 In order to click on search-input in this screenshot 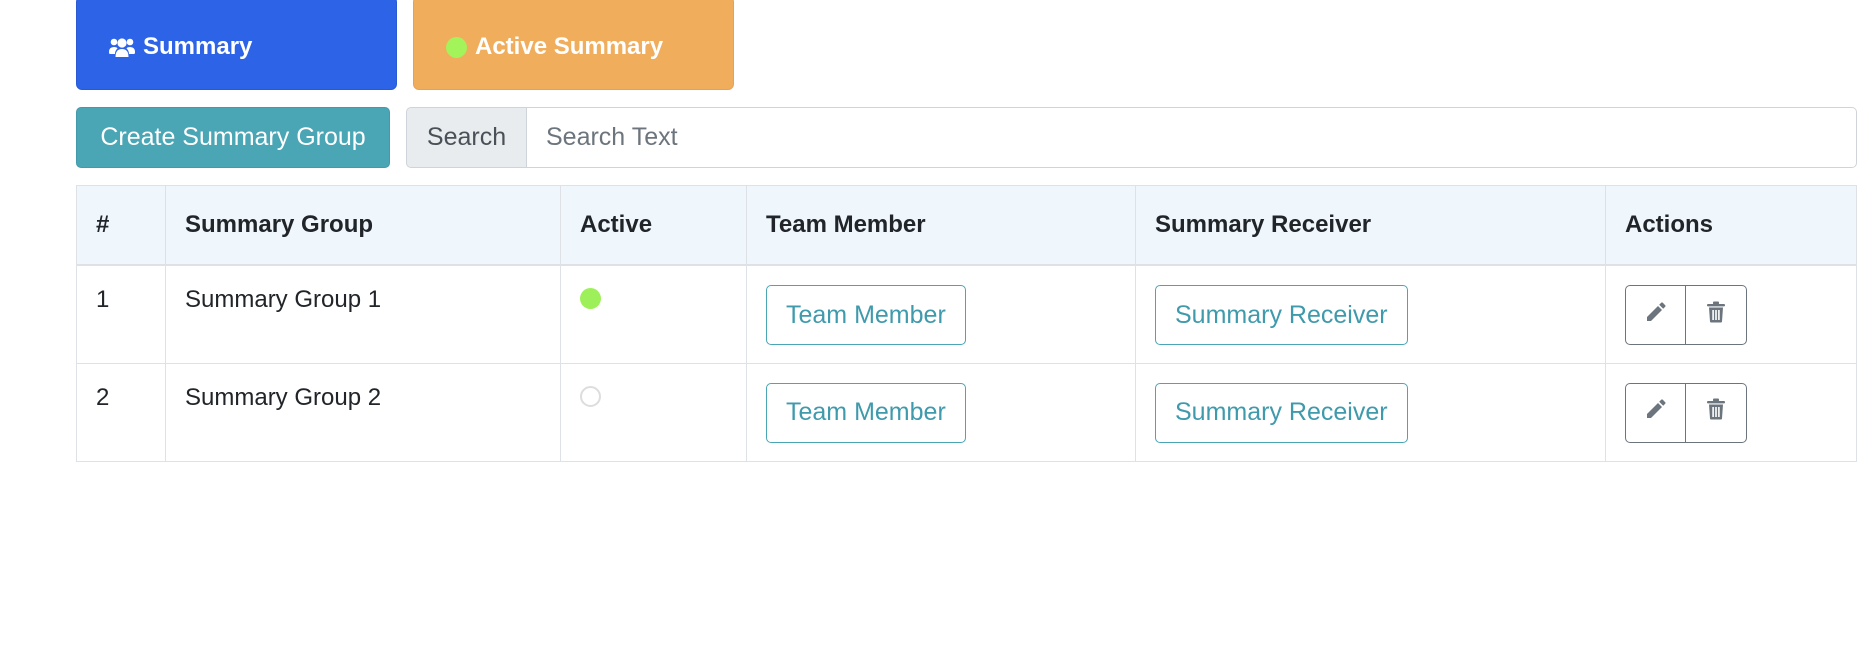, I will do `click(1192, 137)`.